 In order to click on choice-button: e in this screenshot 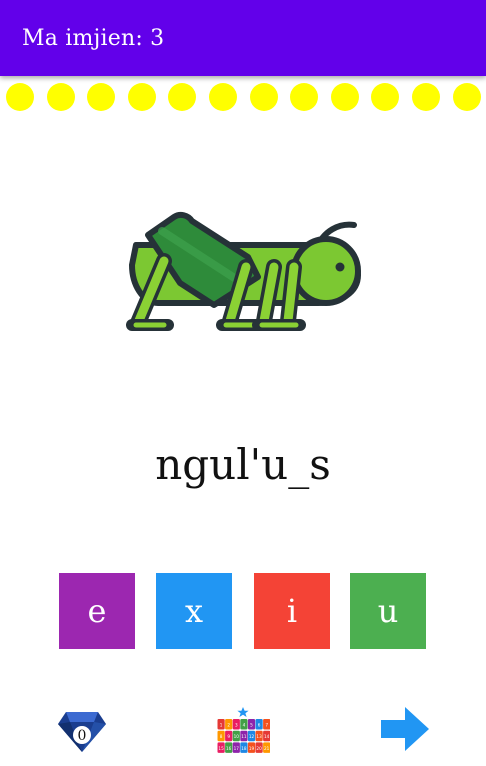, I will do `click(97, 611)`.